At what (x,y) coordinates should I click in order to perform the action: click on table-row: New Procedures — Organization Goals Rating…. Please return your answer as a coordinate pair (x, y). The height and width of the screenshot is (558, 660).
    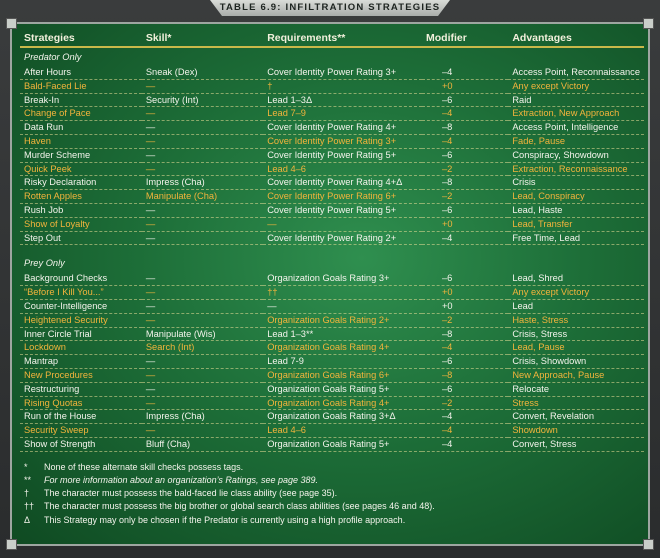
    Looking at the image, I should click on (332, 375).